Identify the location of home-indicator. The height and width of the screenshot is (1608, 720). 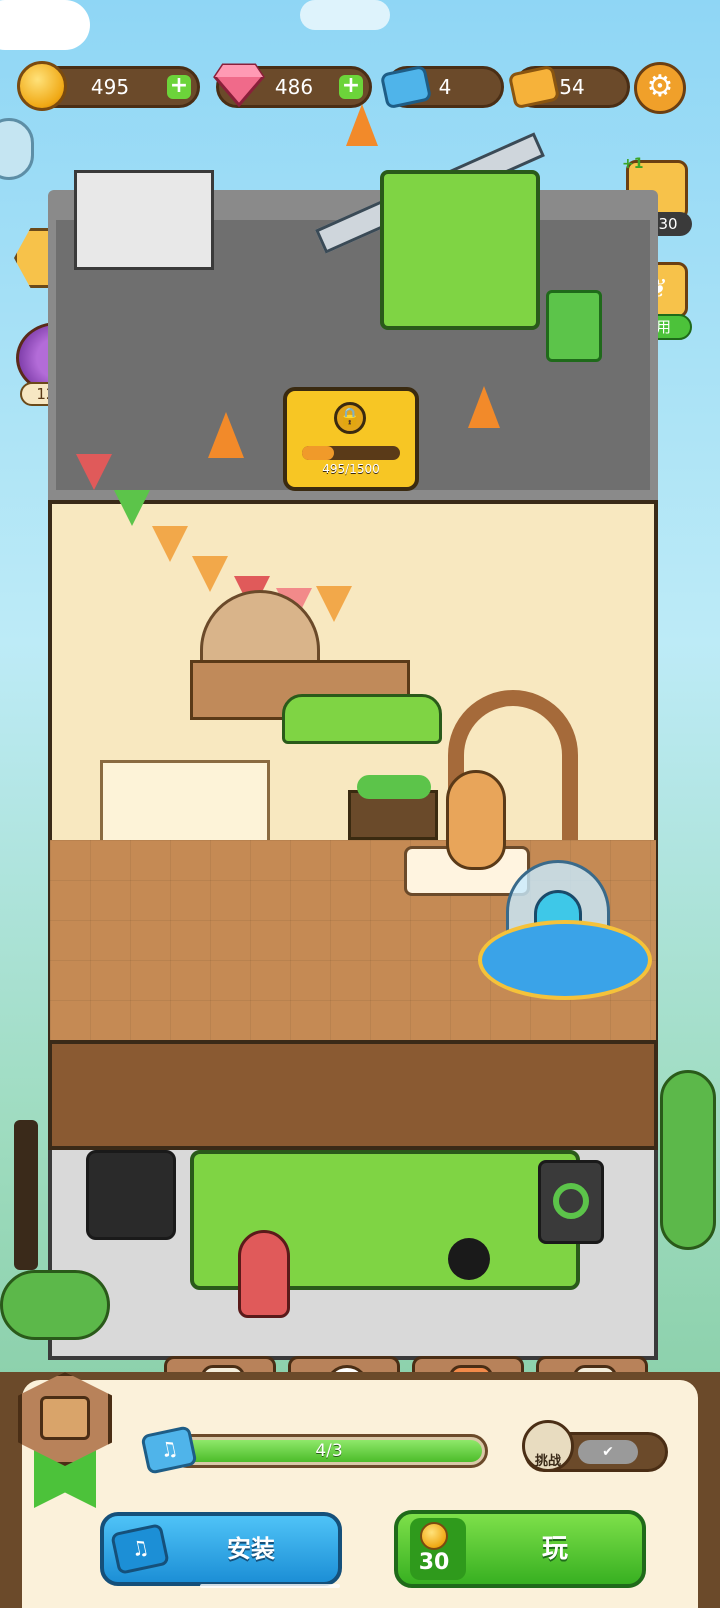
(270, 1586).